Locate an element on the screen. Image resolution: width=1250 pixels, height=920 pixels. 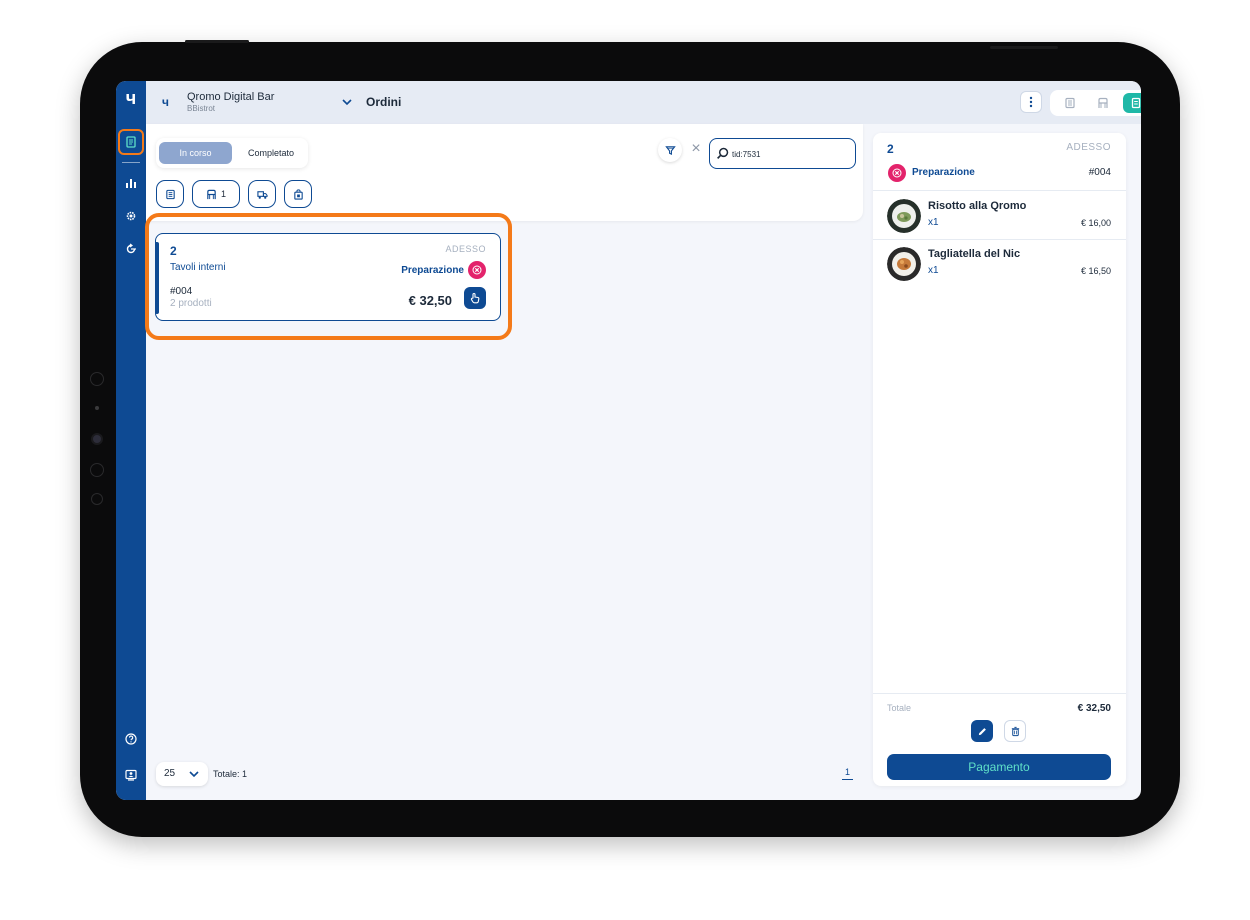
order-item: Tagliatella del Nic x1 € 16,50 is located at coordinates (999, 266).